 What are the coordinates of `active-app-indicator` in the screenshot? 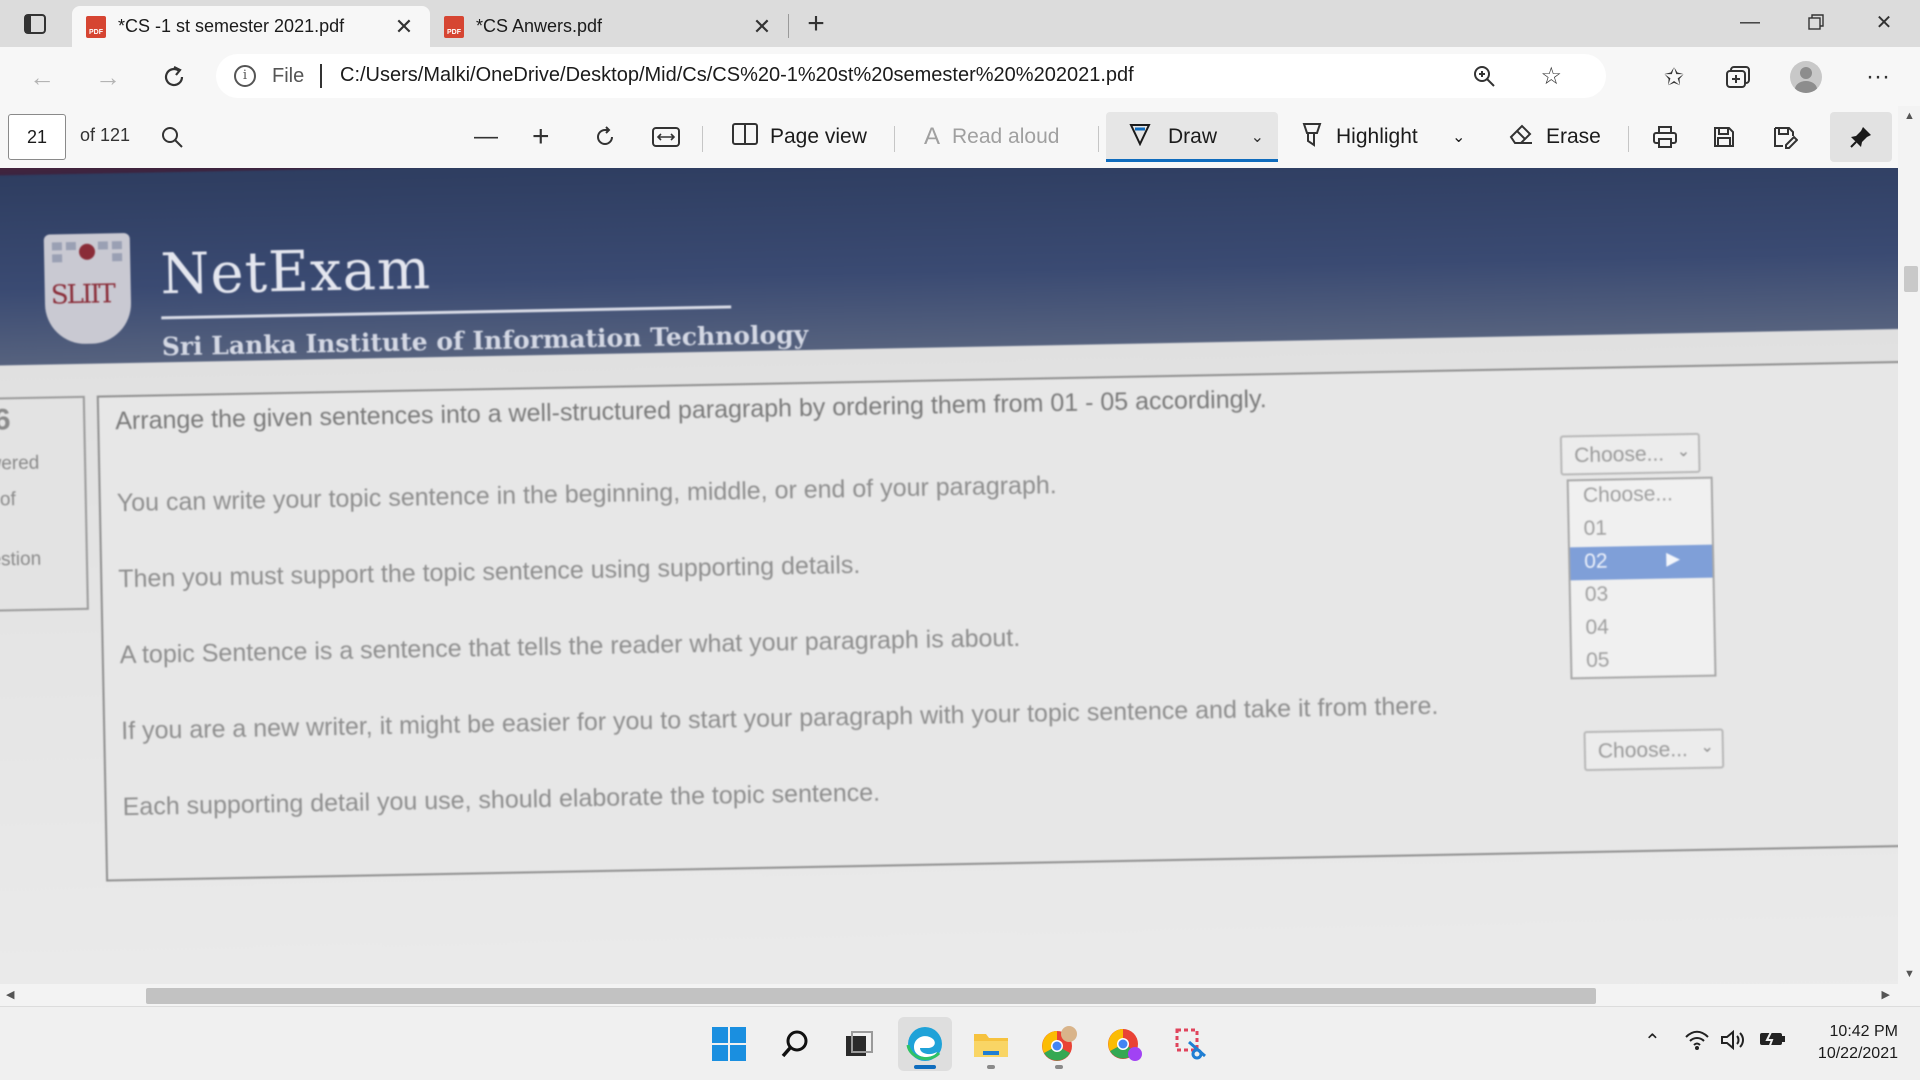 It's located at (925, 1067).